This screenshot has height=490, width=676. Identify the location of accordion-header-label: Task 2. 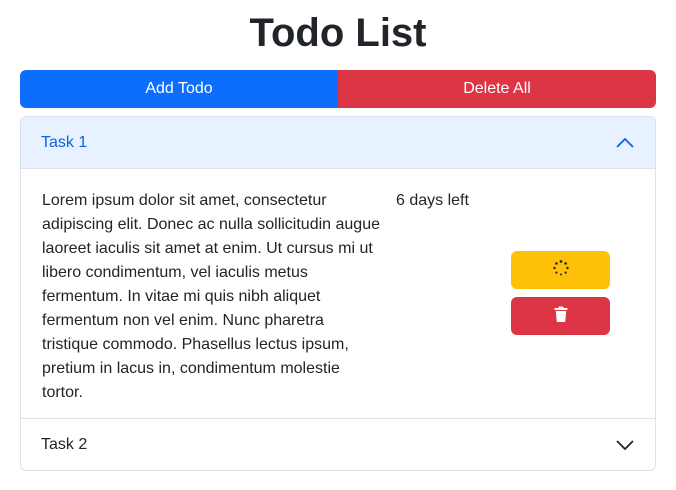
(64, 444).